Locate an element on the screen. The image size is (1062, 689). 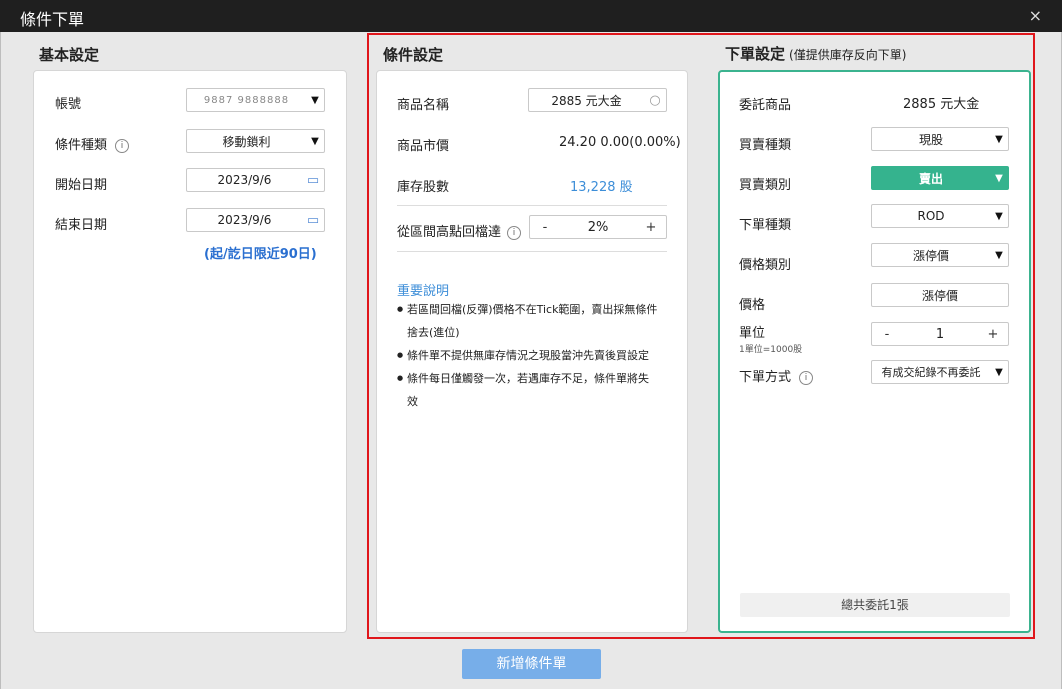
market-price-label: 商品市價 is located at coordinates (423, 146).